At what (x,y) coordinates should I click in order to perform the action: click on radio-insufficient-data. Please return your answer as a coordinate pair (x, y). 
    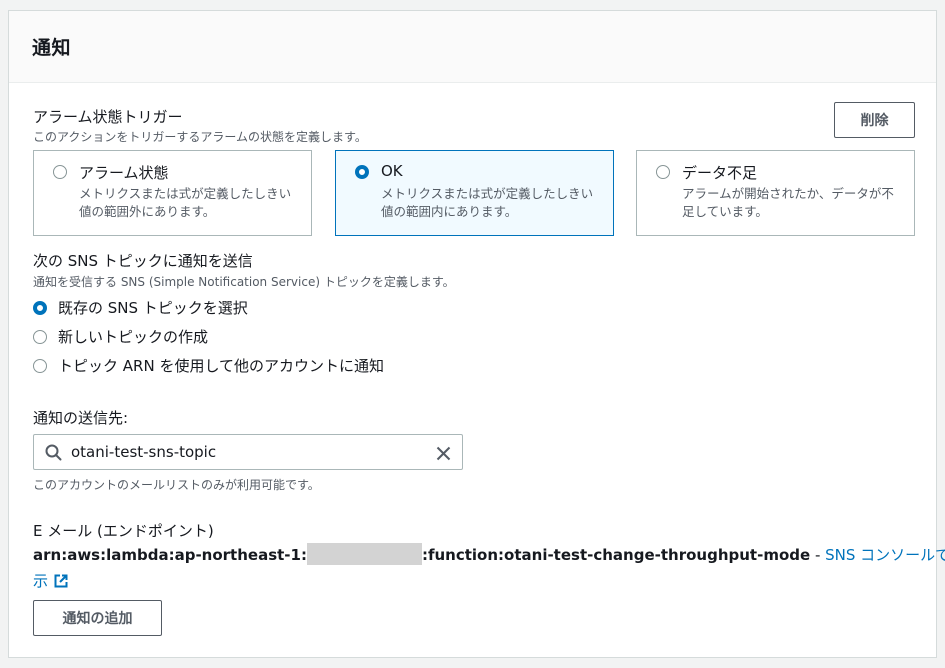
    Looking at the image, I should click on (663, 172).